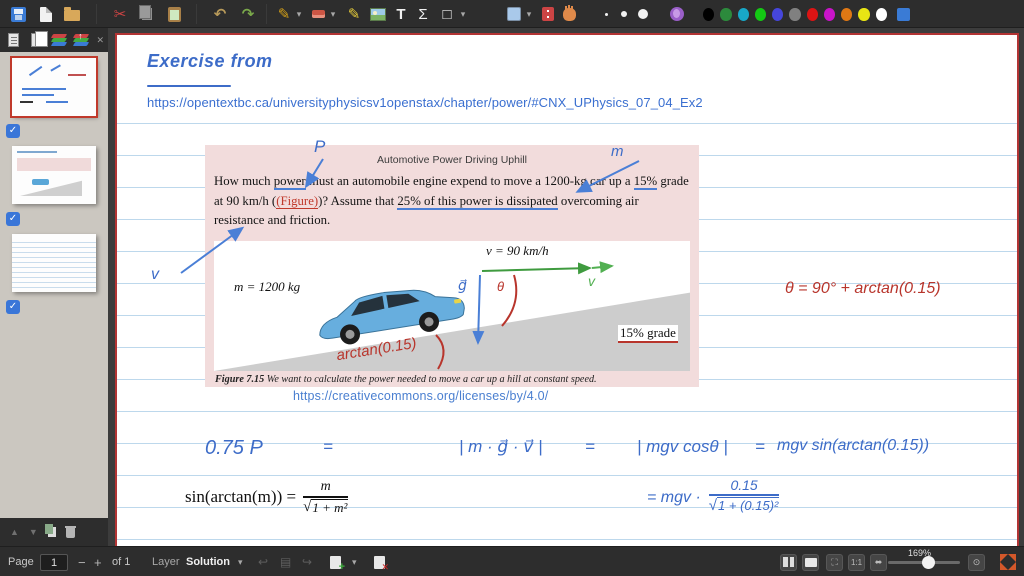 This screenshot has width=1024, height=576. Describe the element at coordinates (70, 532) in the screenshot. I see `delete-page-button` at that location.